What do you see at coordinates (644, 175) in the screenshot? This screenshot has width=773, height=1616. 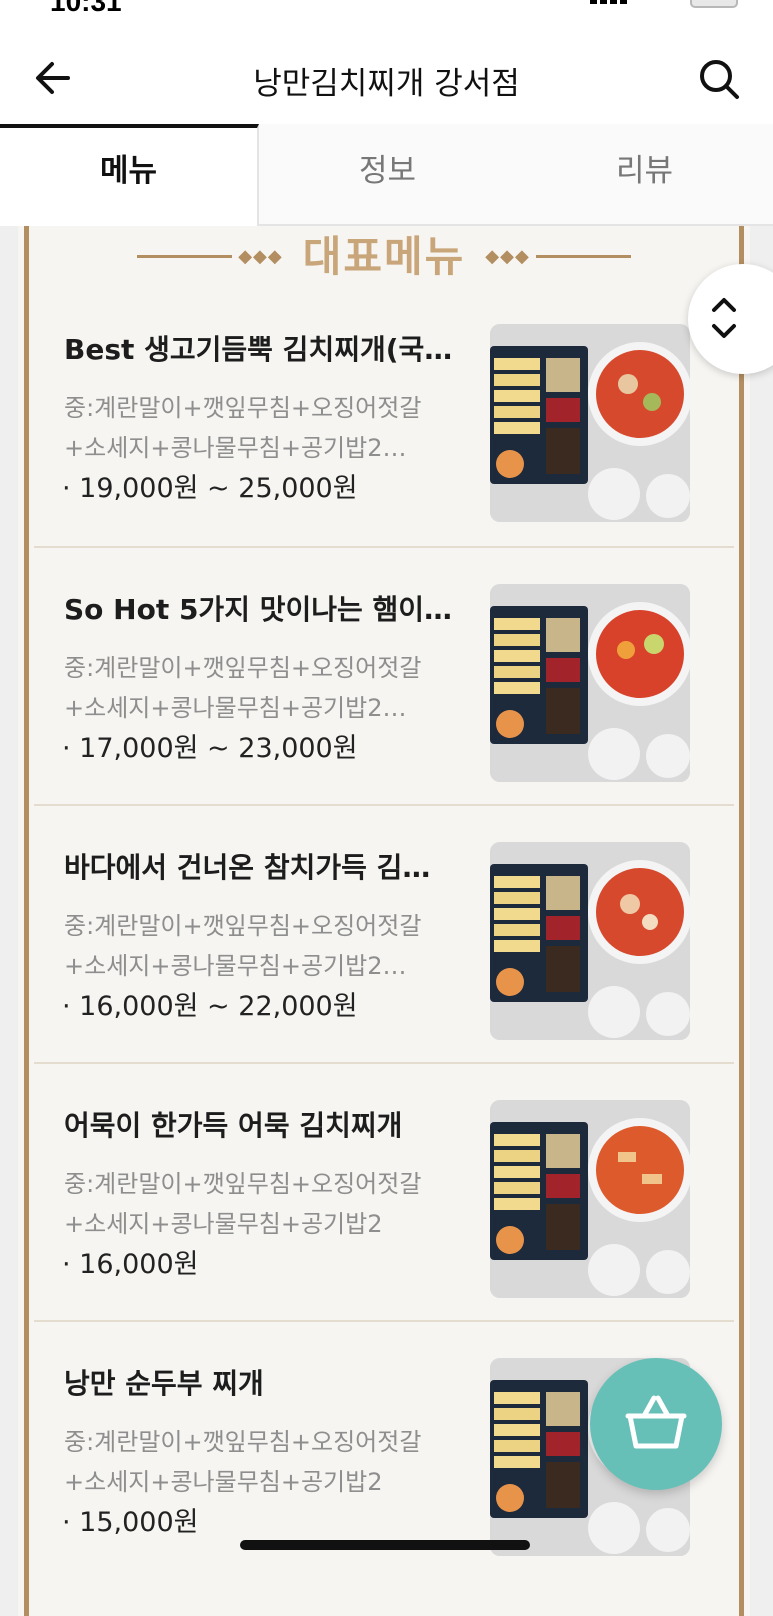 I see `tab-reviews: 리뷰` at bounding box center [644, 175].